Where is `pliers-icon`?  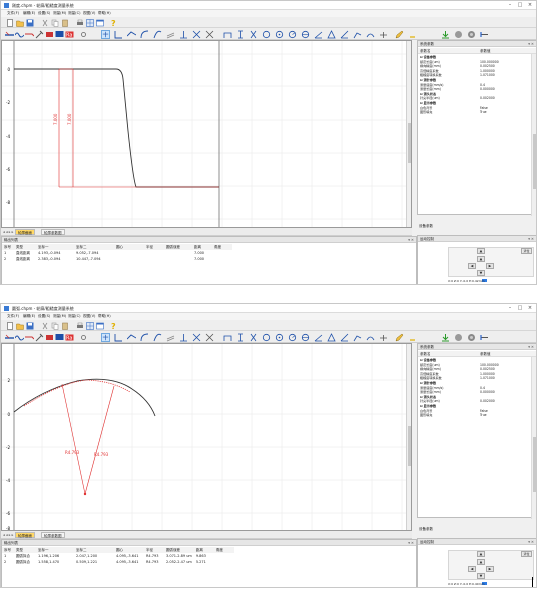 pliers-icon is located at coordinates (253, 34).